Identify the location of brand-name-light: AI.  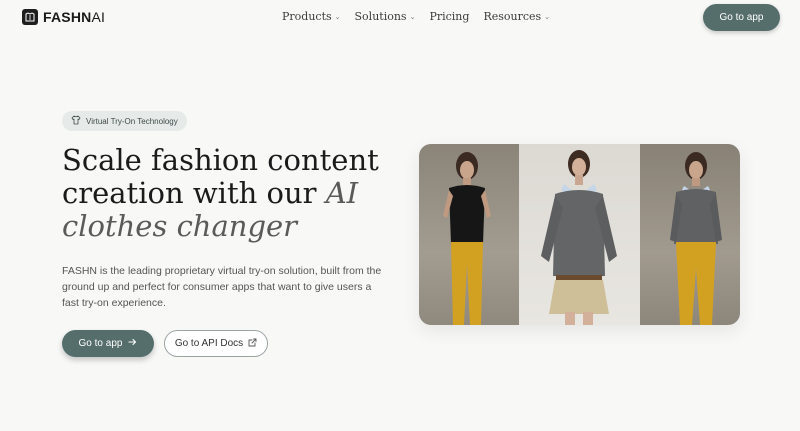
(98, 17).